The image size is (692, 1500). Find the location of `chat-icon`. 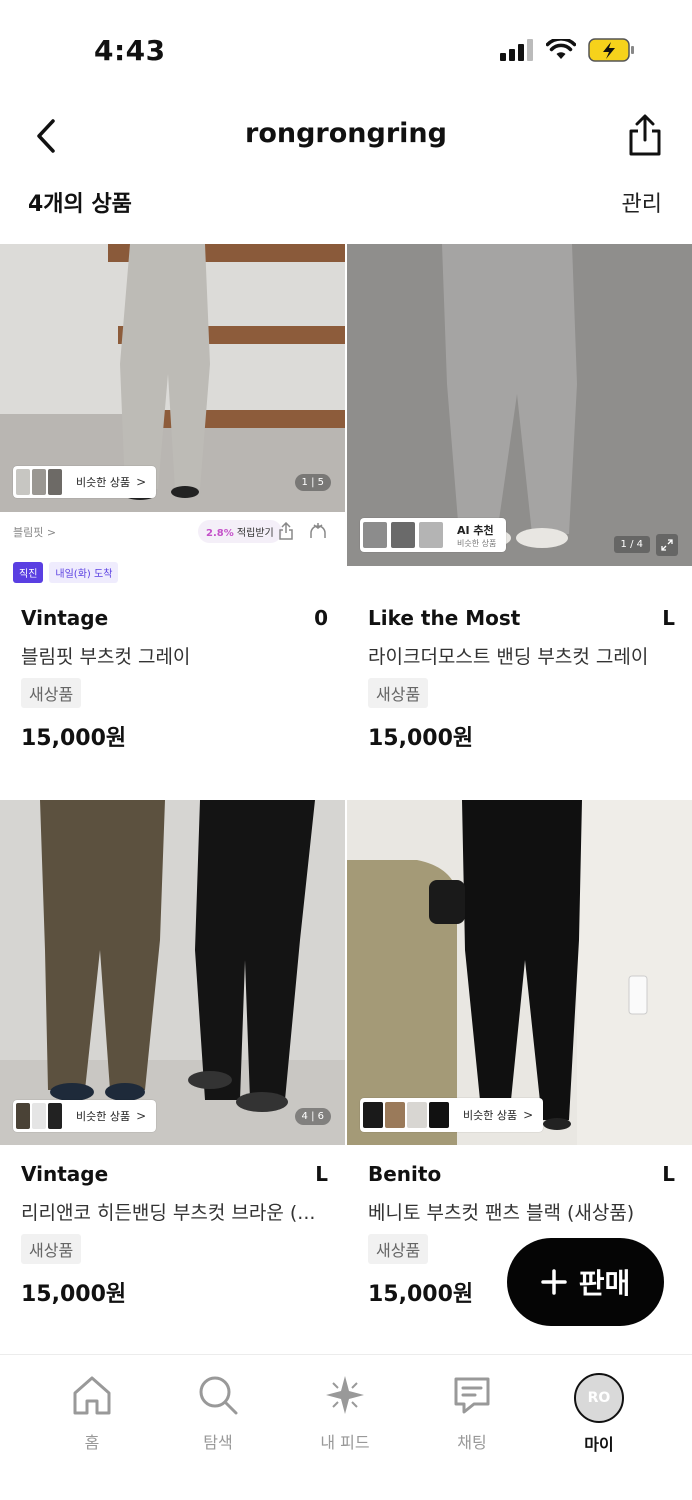

chat-icon is located at coordinates (472, 1395).